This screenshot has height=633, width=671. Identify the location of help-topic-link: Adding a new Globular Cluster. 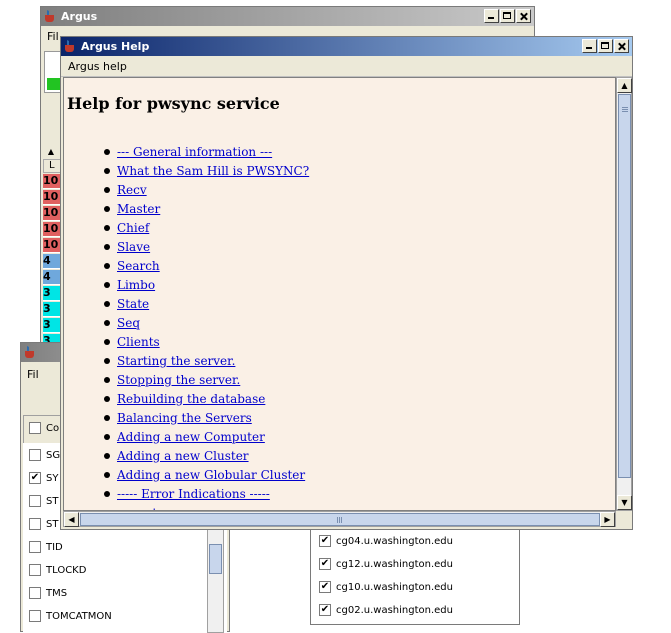
(211, 475).